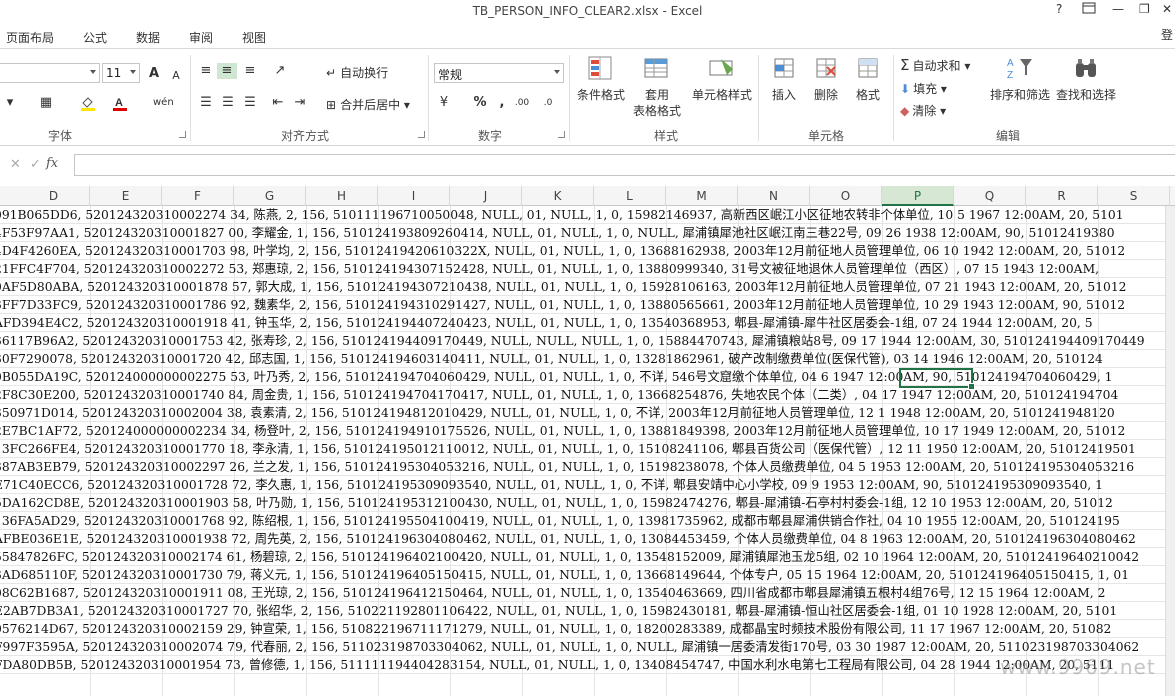 The width and height of the screenshot is (1175, 696). I want to click on column-header-d: D, so click(54, 196).